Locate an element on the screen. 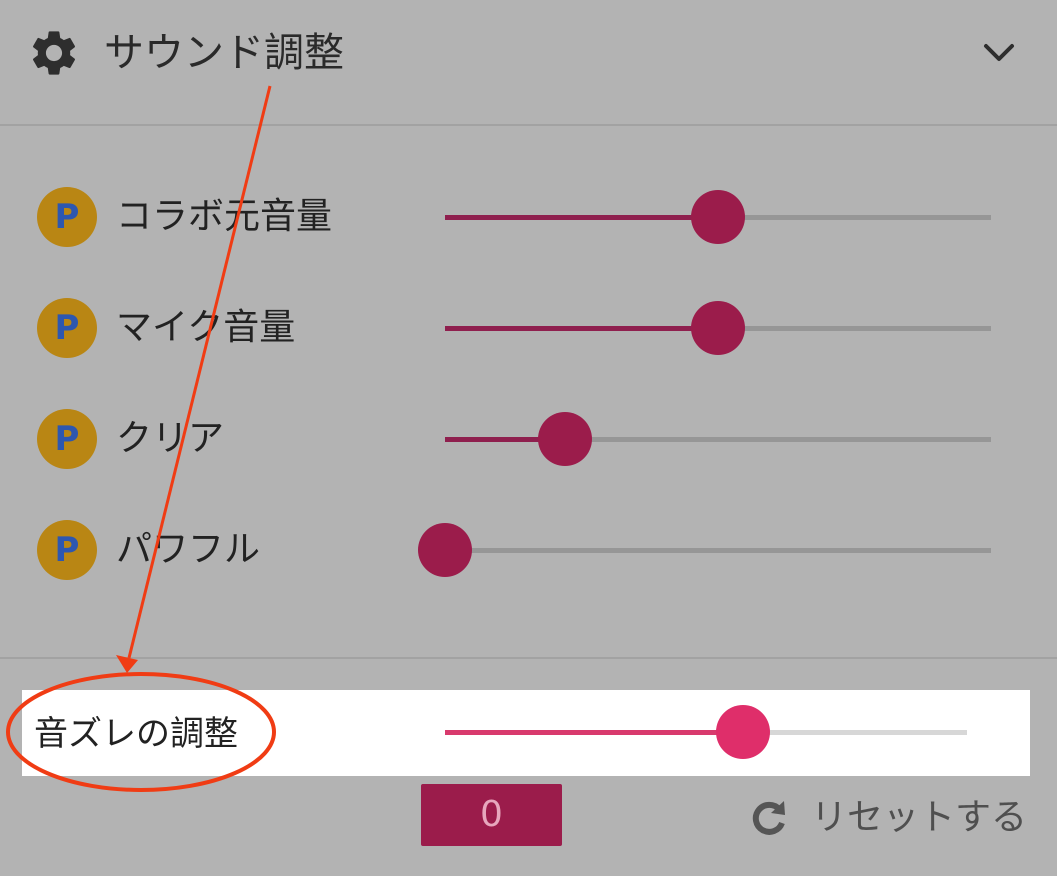  slider-row-powerful: P パワフル is located at coordinates (528, 549).